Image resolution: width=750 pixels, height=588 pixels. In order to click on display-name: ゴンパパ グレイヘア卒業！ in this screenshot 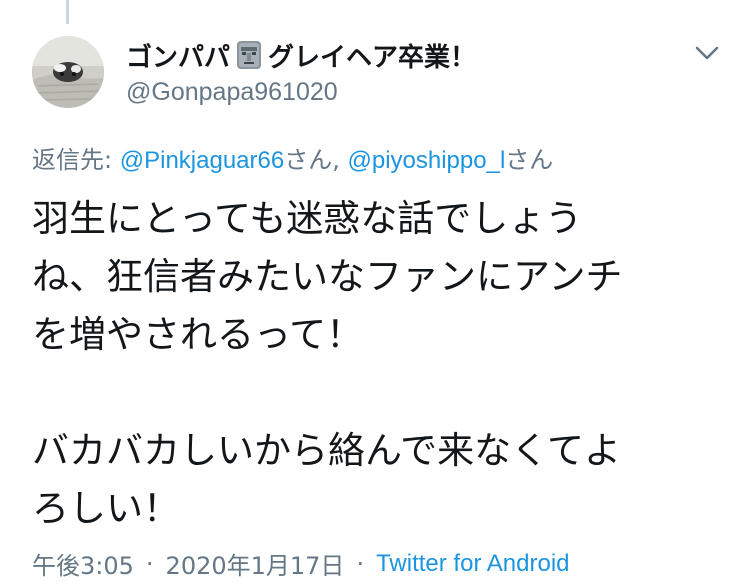, I will do `click(301, 55)`.